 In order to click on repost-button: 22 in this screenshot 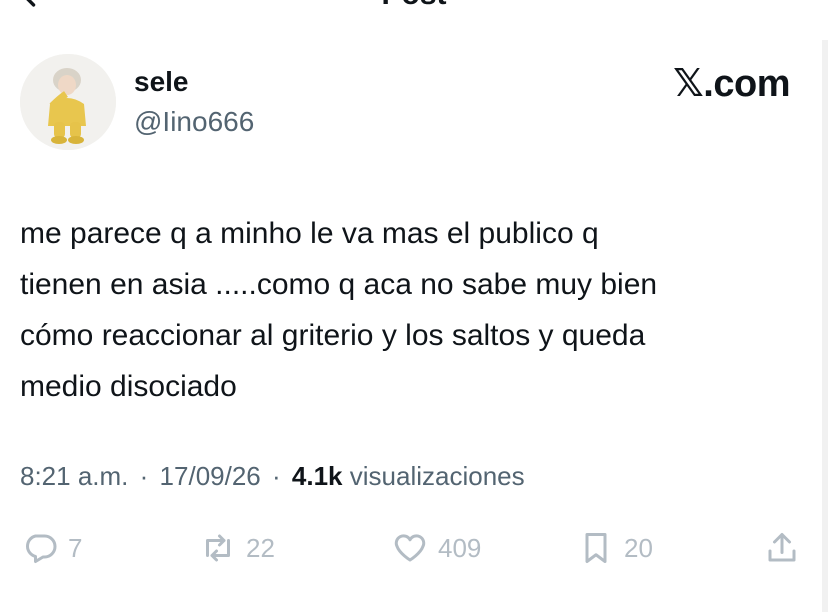, I will do `click(237, 548)`.